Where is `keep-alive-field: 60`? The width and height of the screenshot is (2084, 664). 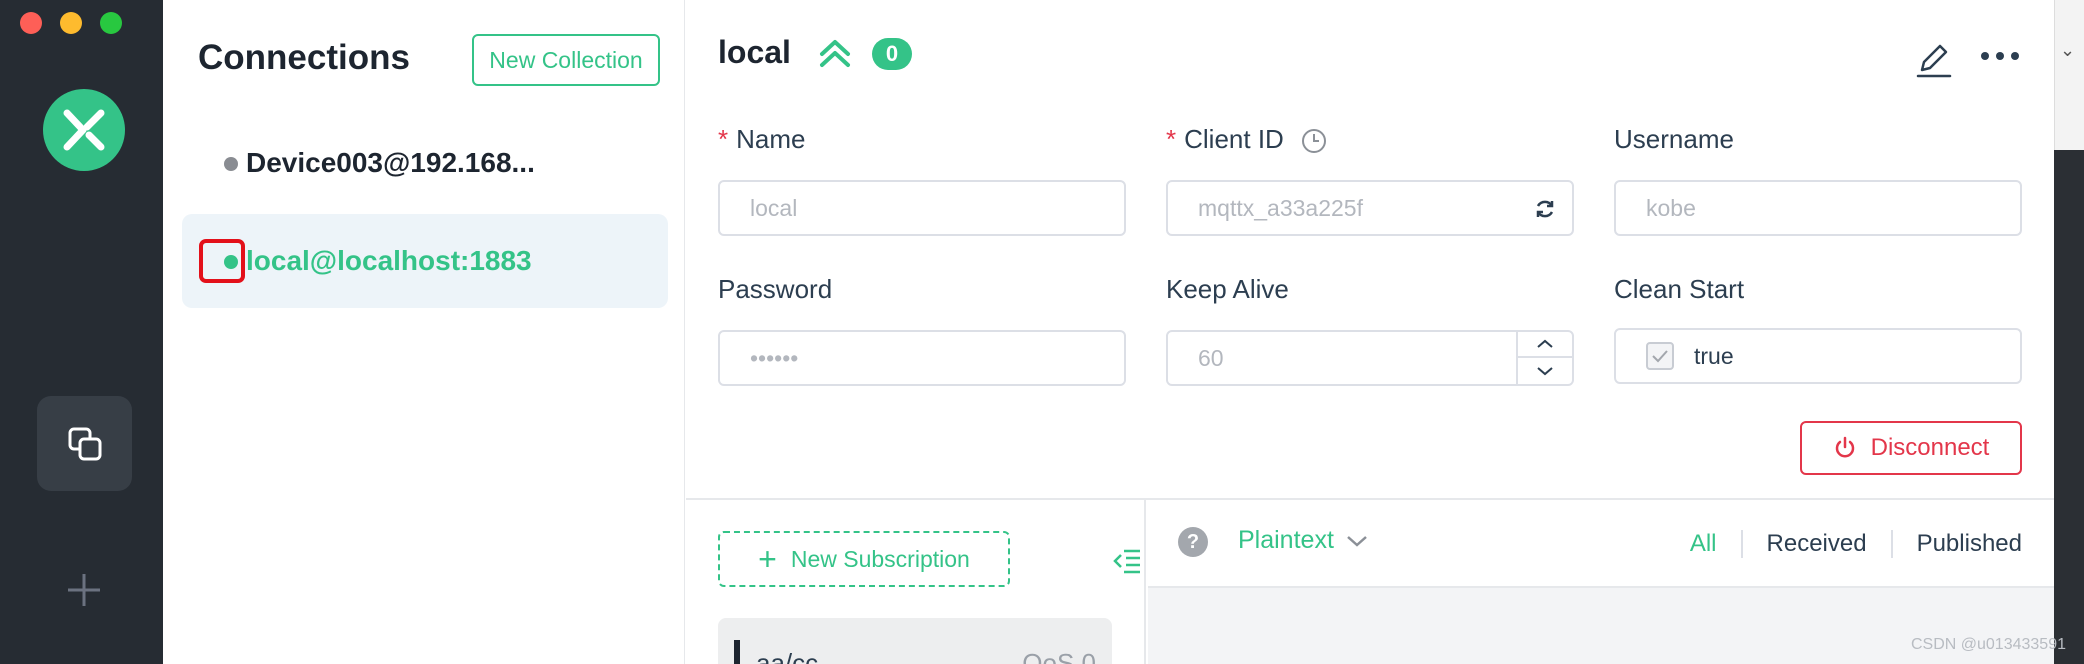
keep-alive-field: 60 is located at coordinates (1370, 358).